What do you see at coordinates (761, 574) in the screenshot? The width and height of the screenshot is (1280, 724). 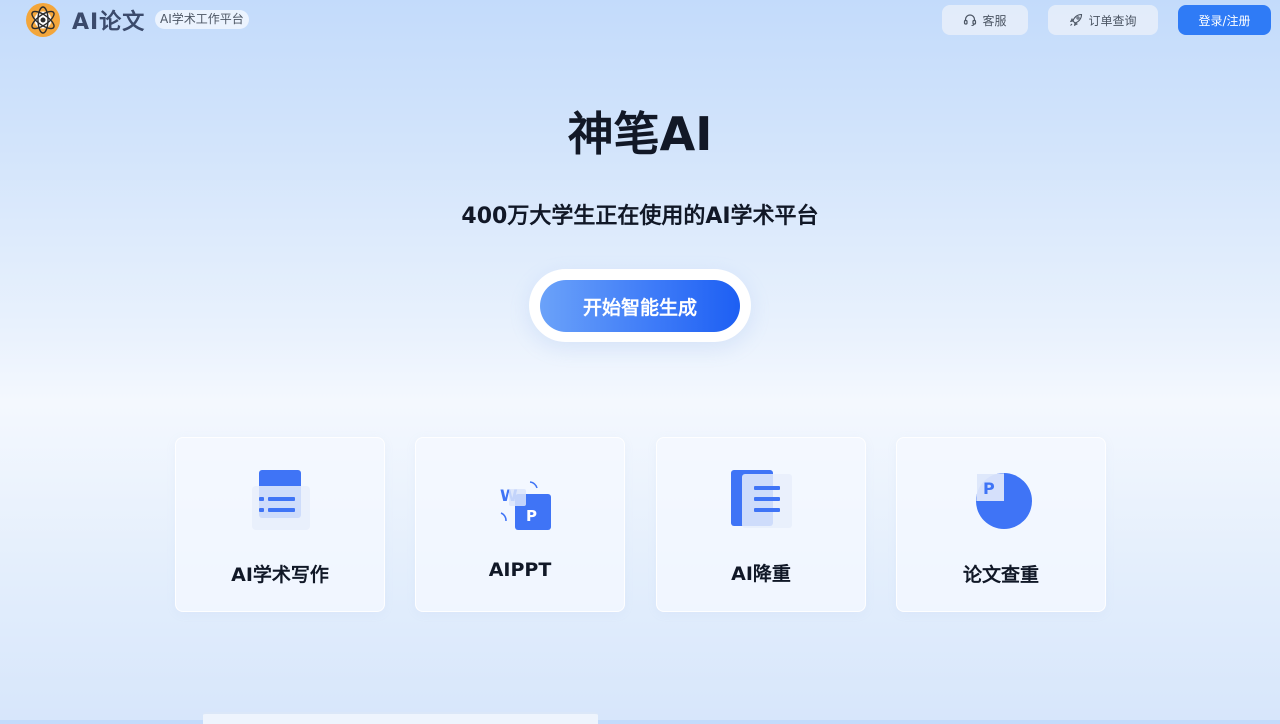 I see `feature-label: AI降重` at bounding box center [761, 574].